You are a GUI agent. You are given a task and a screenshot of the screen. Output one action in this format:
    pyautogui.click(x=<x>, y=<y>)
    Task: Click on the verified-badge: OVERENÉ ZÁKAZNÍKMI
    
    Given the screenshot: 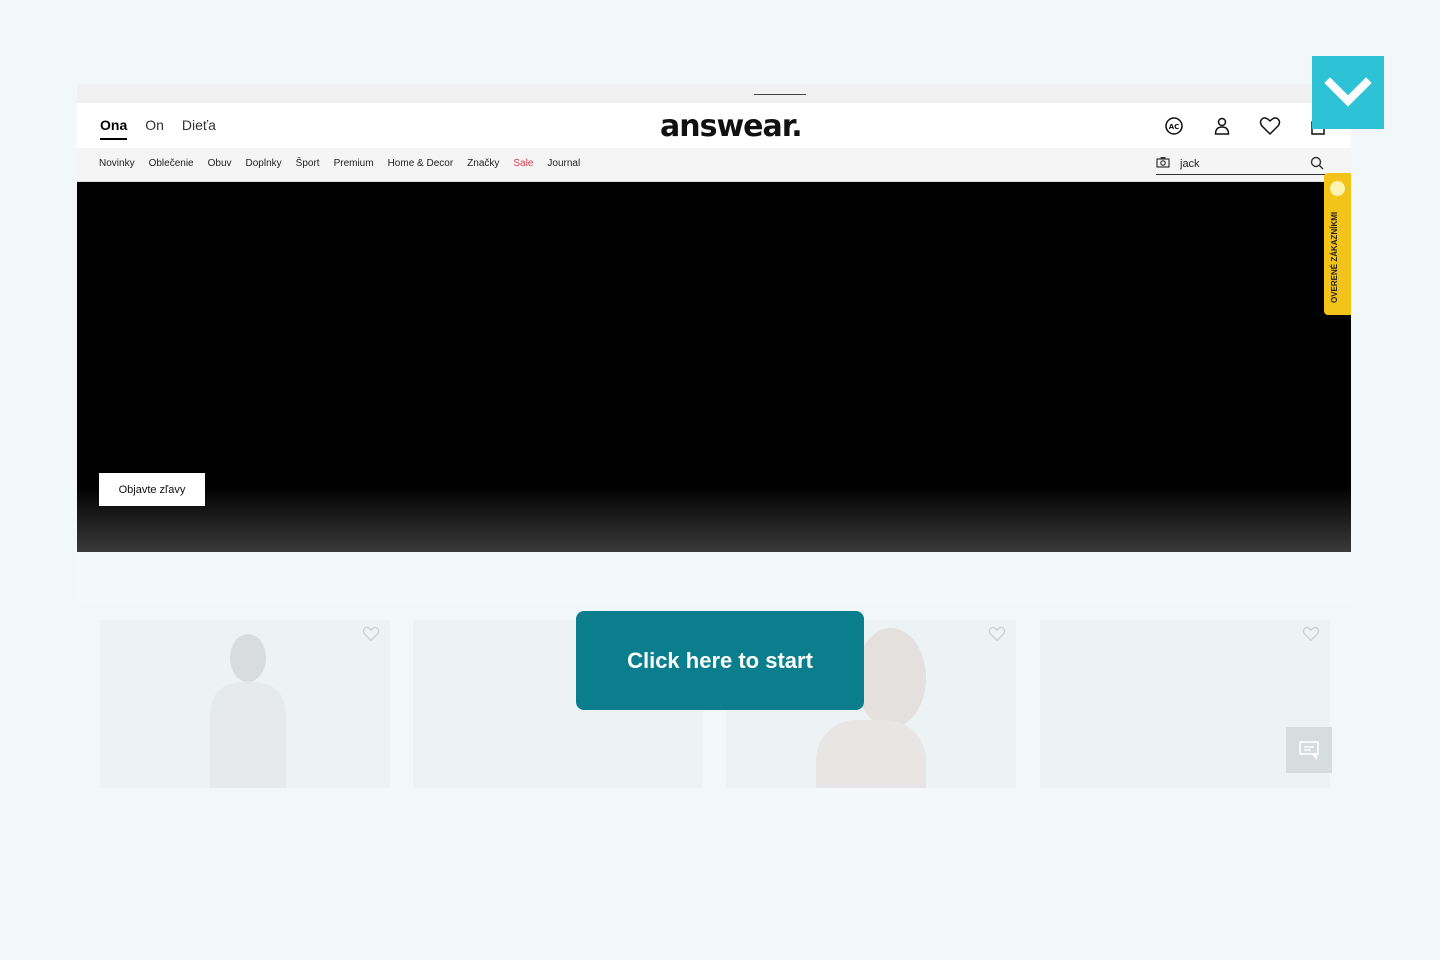 What is the action you would take?
    pyautogui.click(x=1337, y=244)
    